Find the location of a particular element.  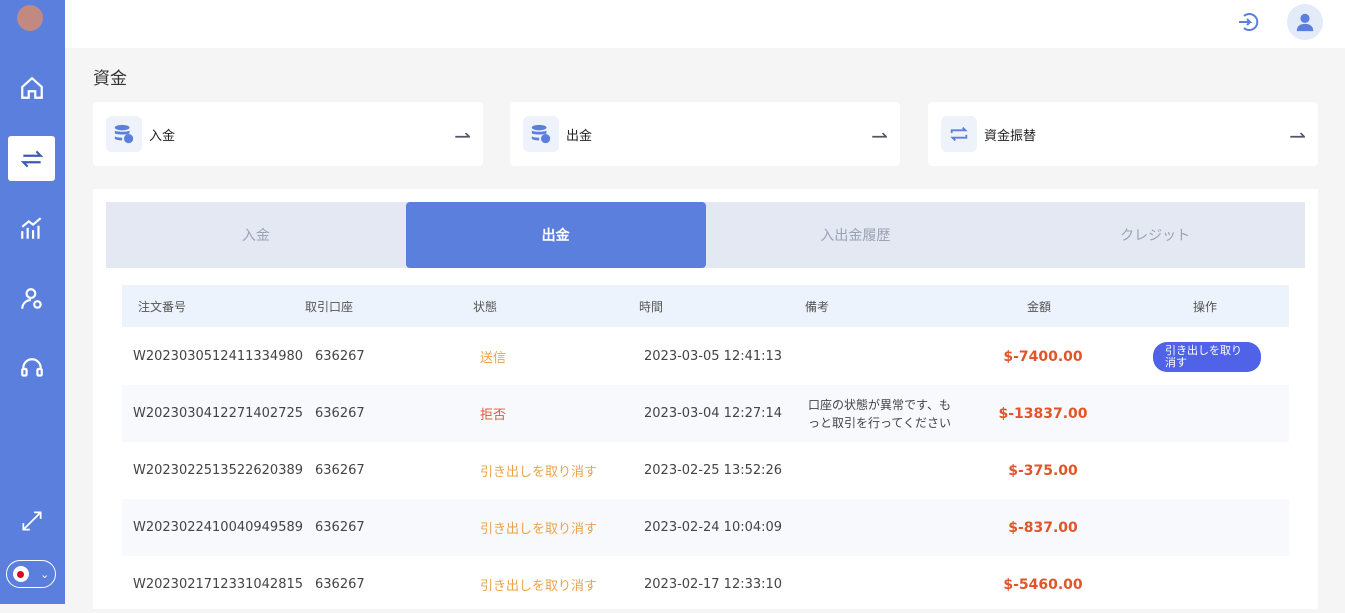

amount: $-375.00 is located at coordinates (1043, 470).